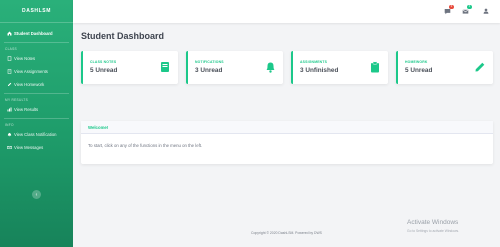 The width and height of the screenshot is (500, 247). What do you see at coordinates (319, 70) in the screenshot?
I see `card-value: 3 Unfinished` at bounding box center [319, 70].